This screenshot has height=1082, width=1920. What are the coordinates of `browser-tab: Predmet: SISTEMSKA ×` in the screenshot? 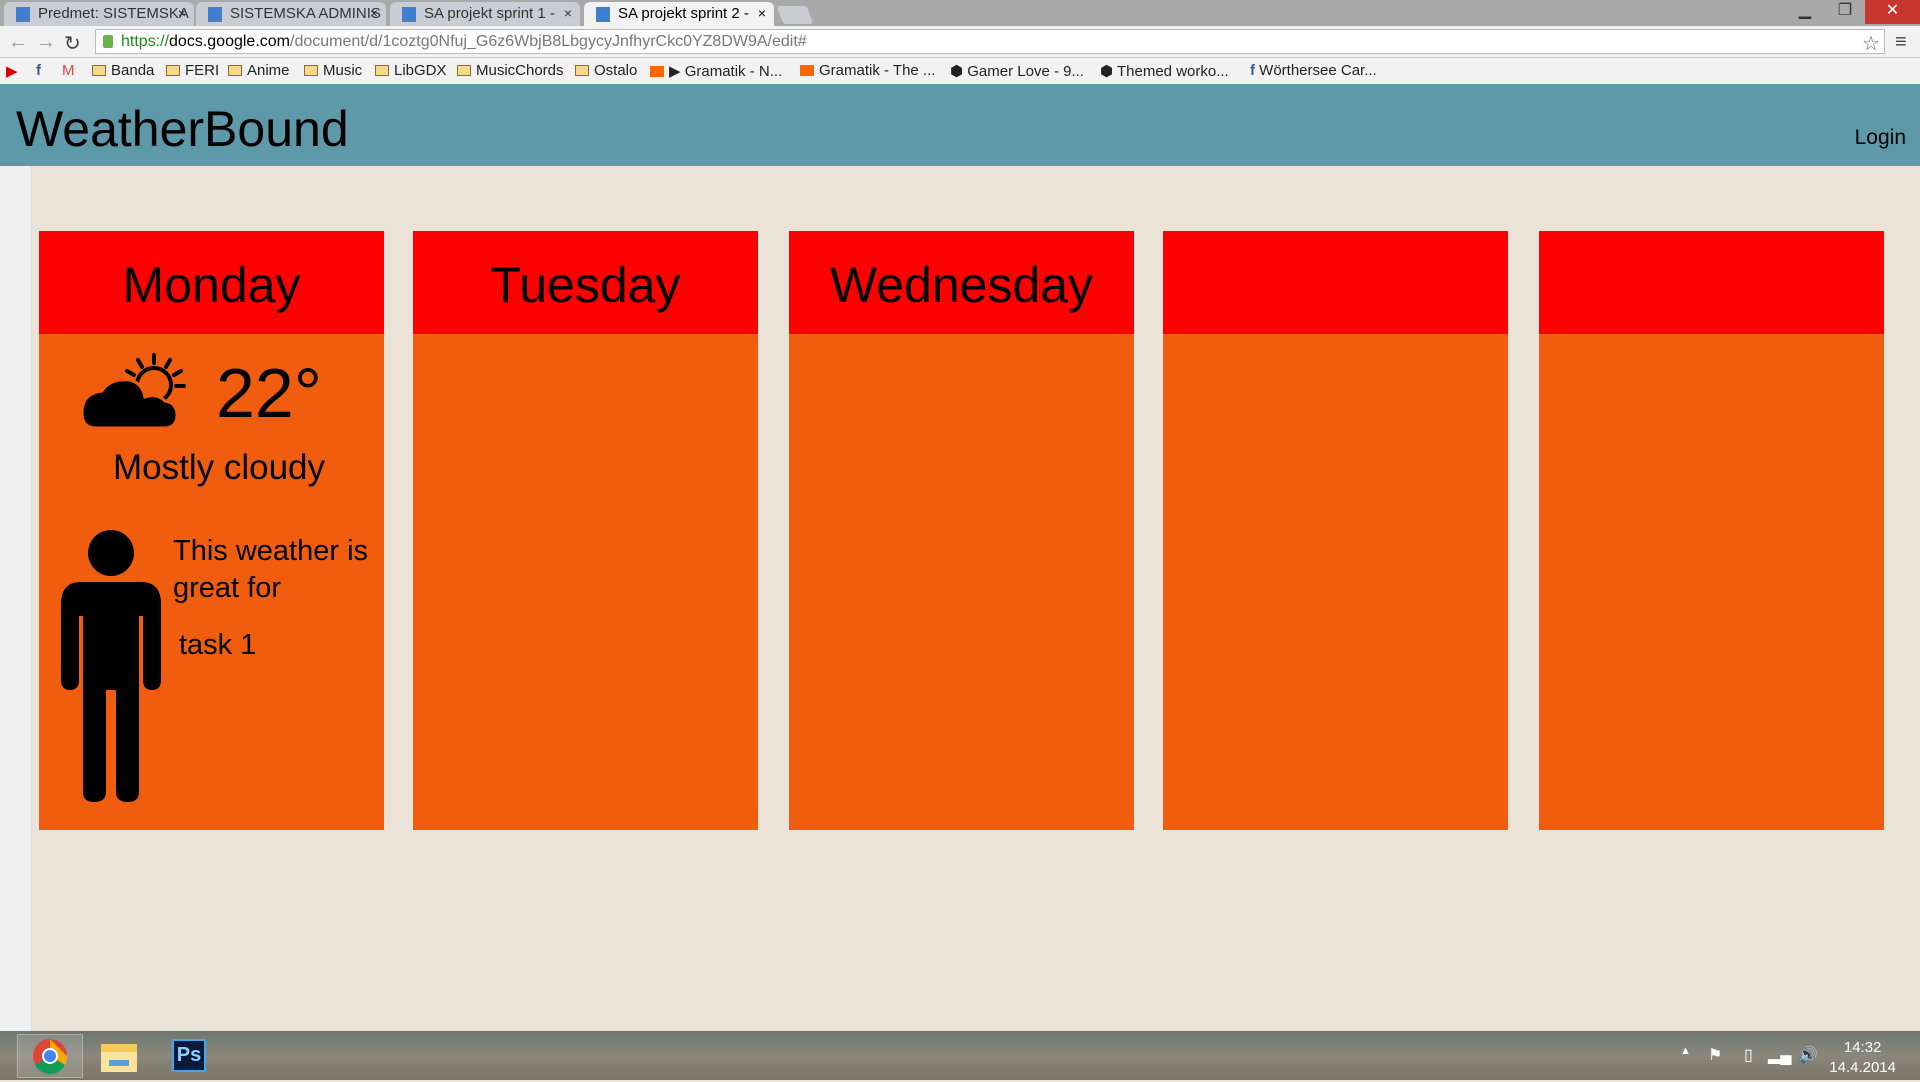 It's located at (99, 14).